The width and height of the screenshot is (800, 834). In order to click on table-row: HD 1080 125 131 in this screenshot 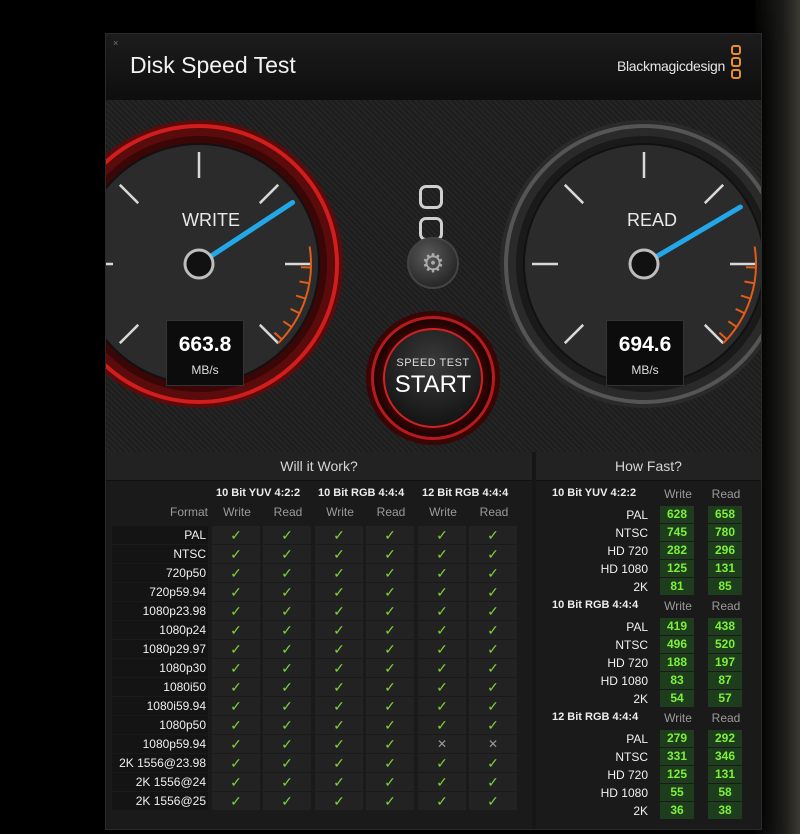, I will do `click(648, 569)`.